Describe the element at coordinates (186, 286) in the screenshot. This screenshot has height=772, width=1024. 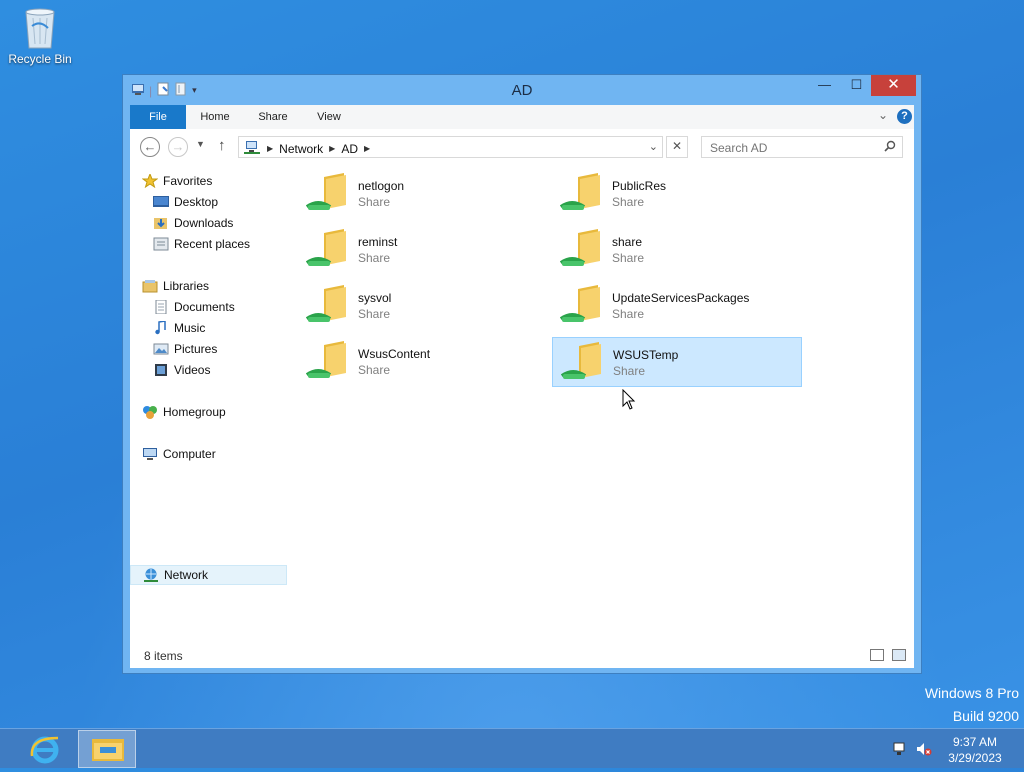
I see `nav-label: Libraries` at that location.